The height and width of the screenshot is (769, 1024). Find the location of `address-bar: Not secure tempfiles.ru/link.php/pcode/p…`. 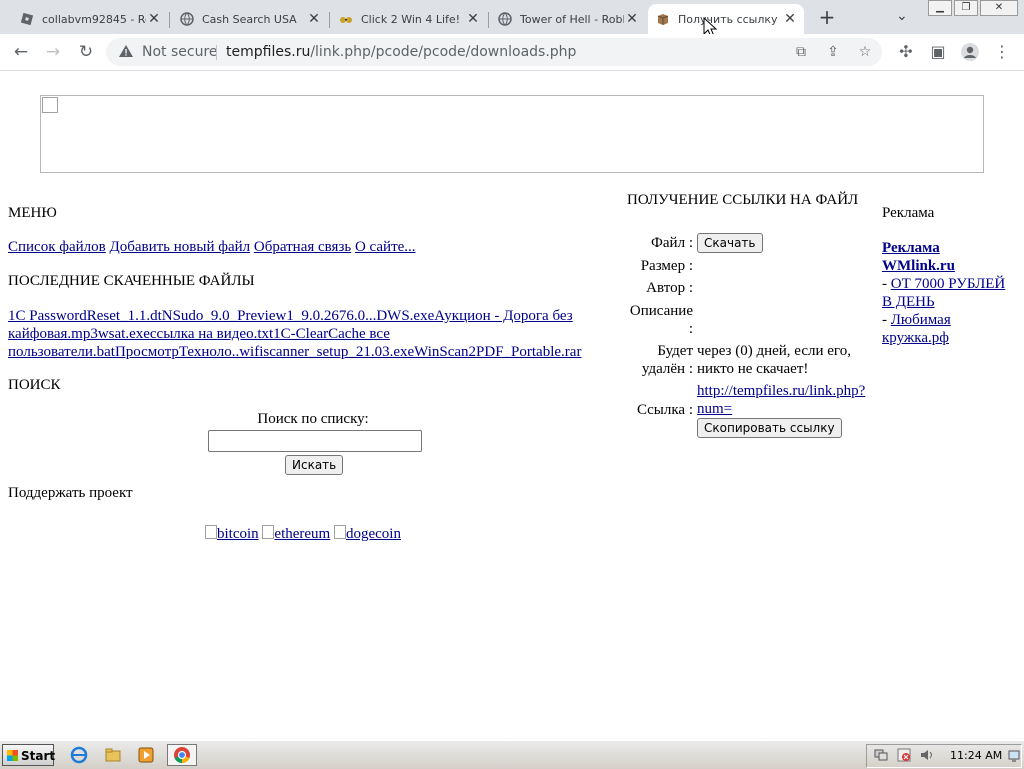

address-bar: Not secure tempfiles.ru/link.php/pcode/p… is located at coordinates (494, 52).